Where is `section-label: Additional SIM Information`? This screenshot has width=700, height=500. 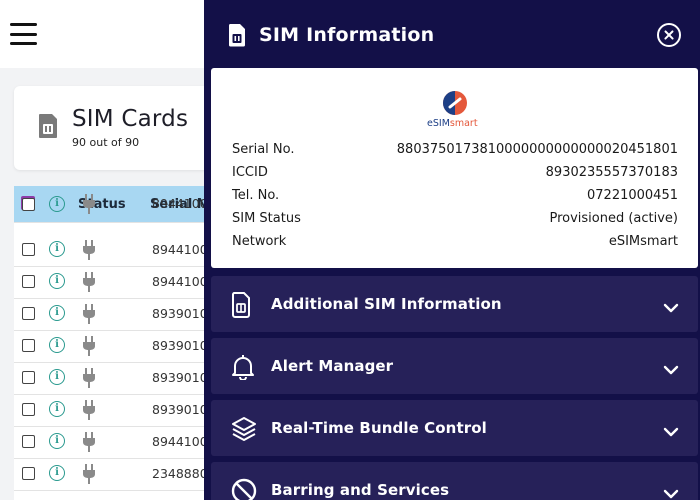 section-label: Additional SIM Information is located at coordinates (386, 304).